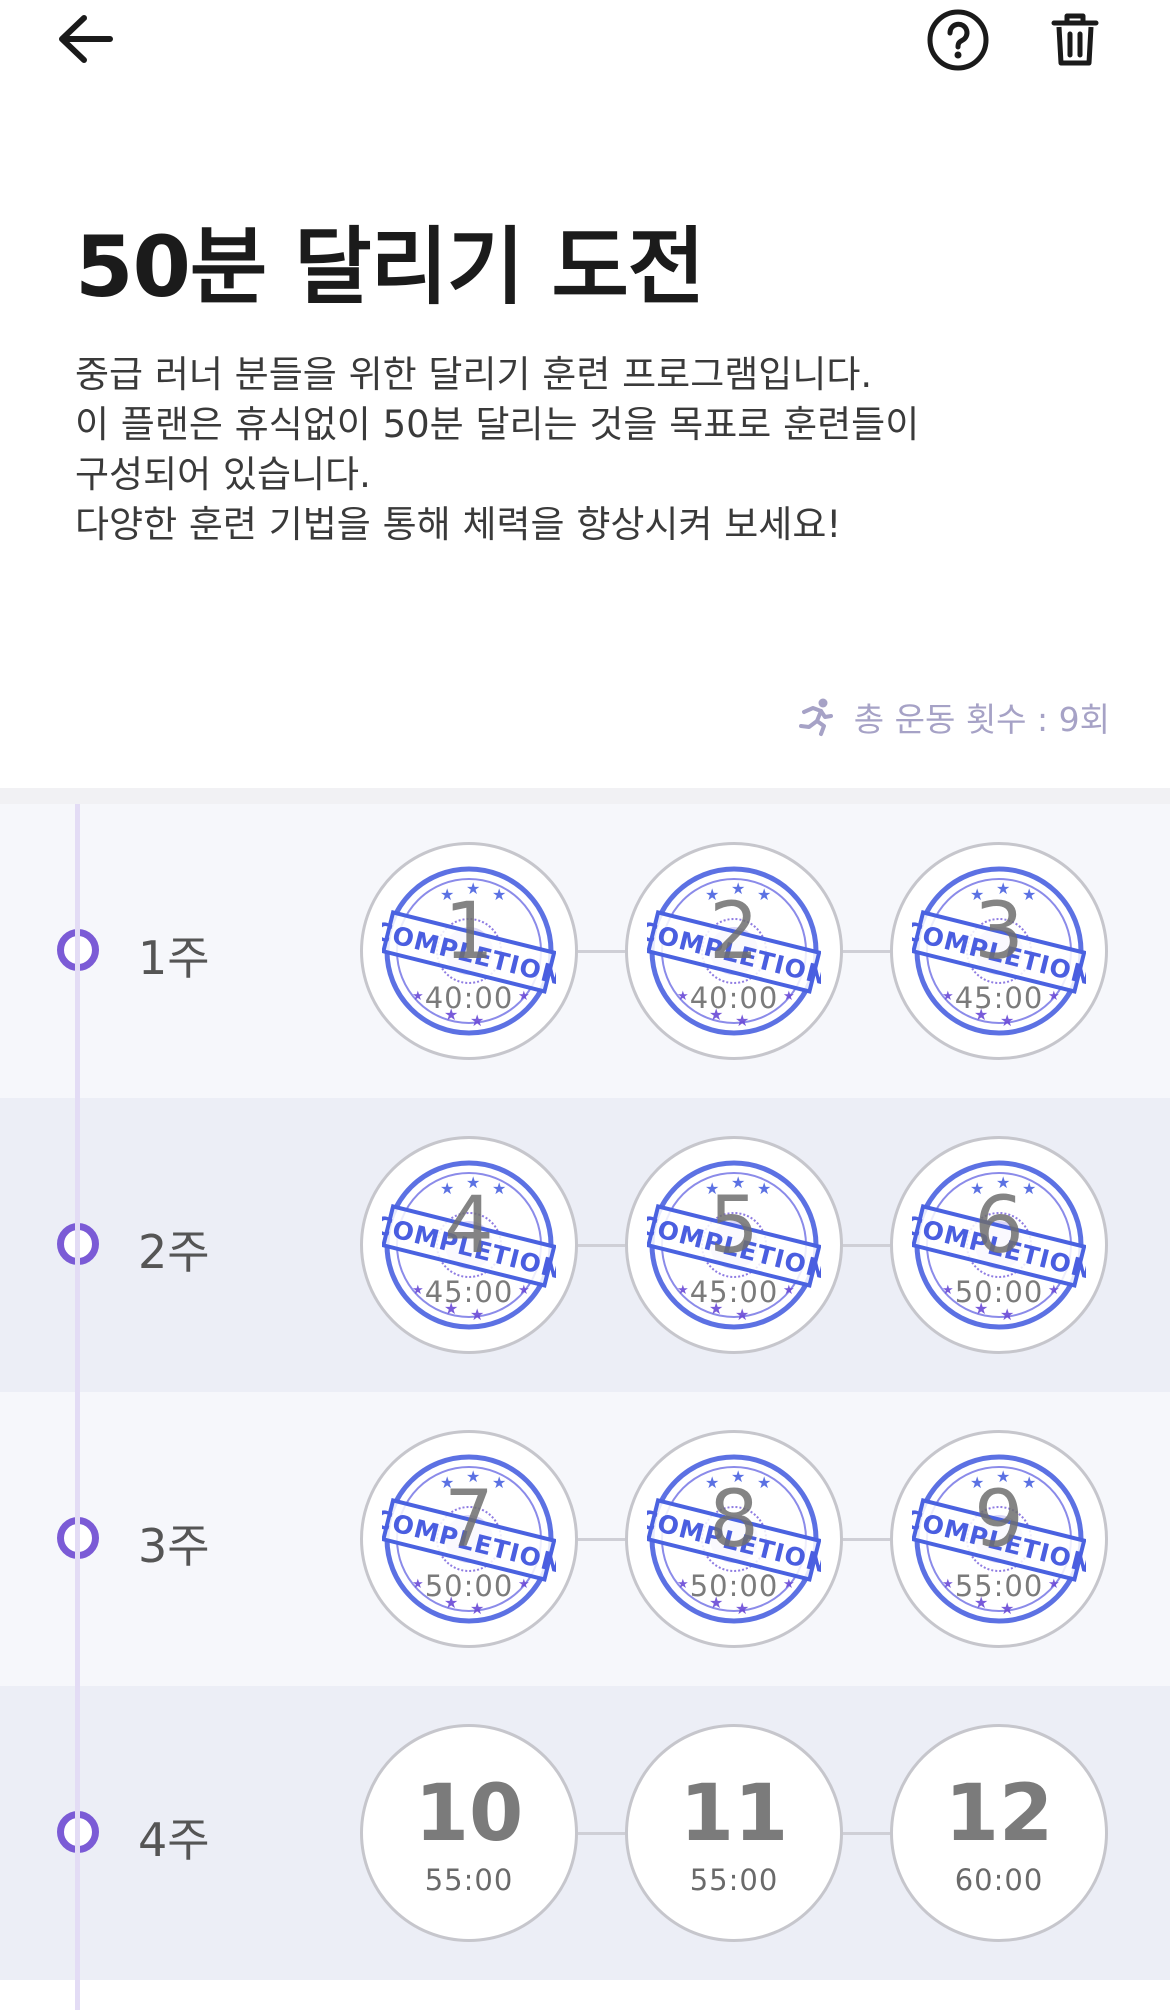 The width and height of the screenshot is (1170, 2010). I want to click on session-6: 6 50:00, so click(999, 1245).